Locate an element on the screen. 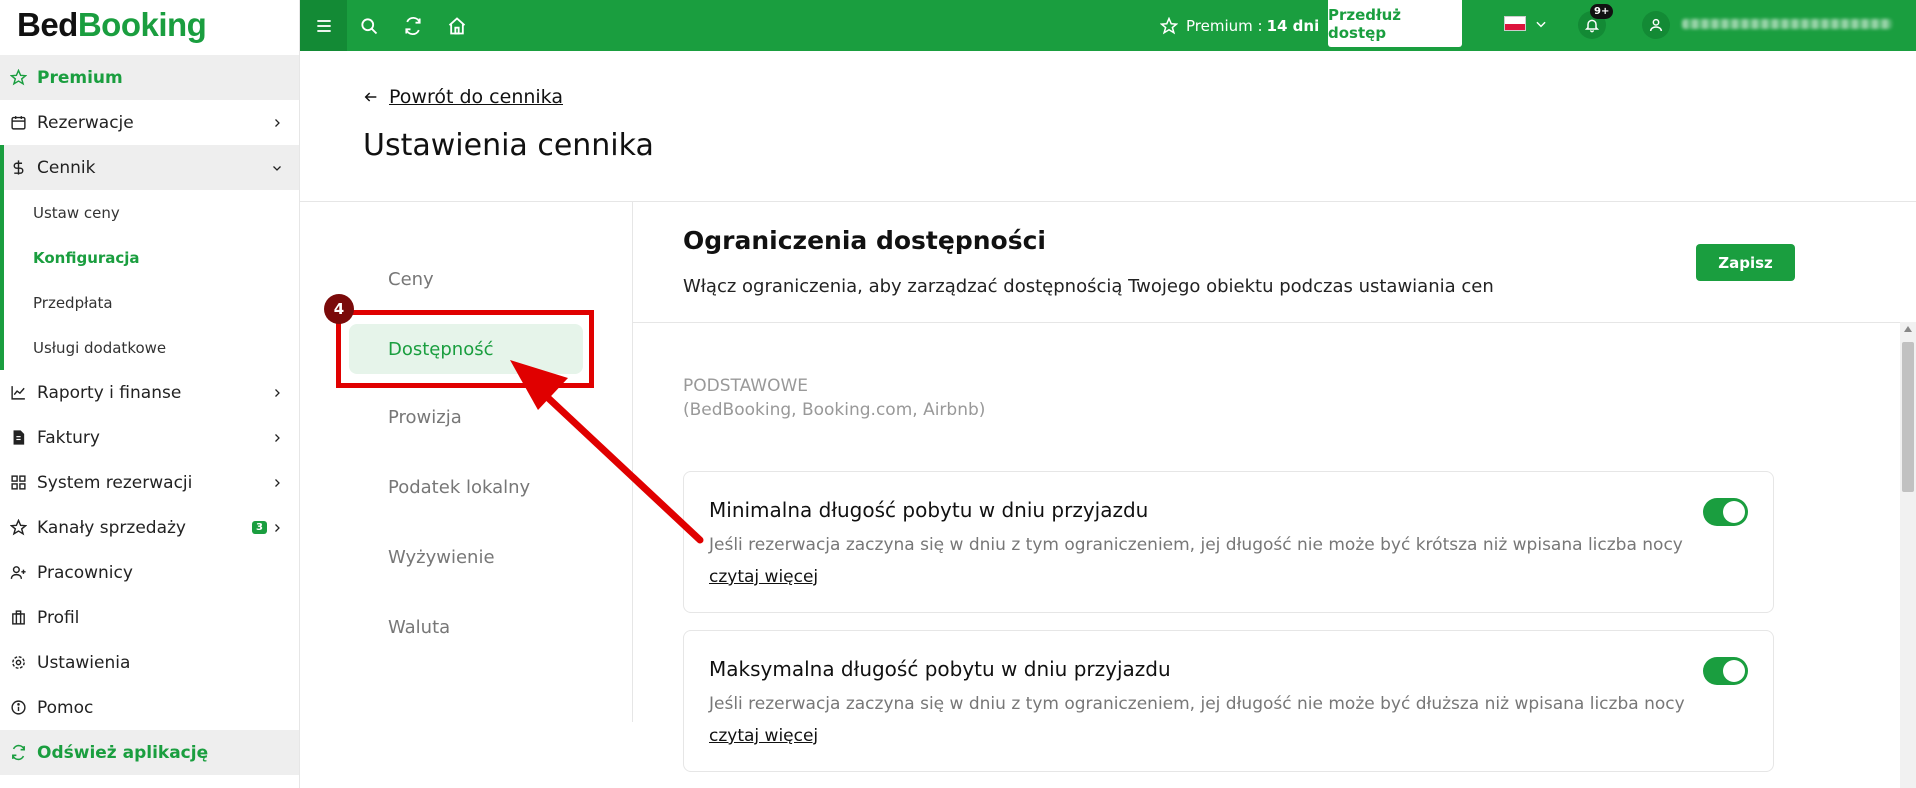  max-stay-toggle is located at coordinates (1725, 671).